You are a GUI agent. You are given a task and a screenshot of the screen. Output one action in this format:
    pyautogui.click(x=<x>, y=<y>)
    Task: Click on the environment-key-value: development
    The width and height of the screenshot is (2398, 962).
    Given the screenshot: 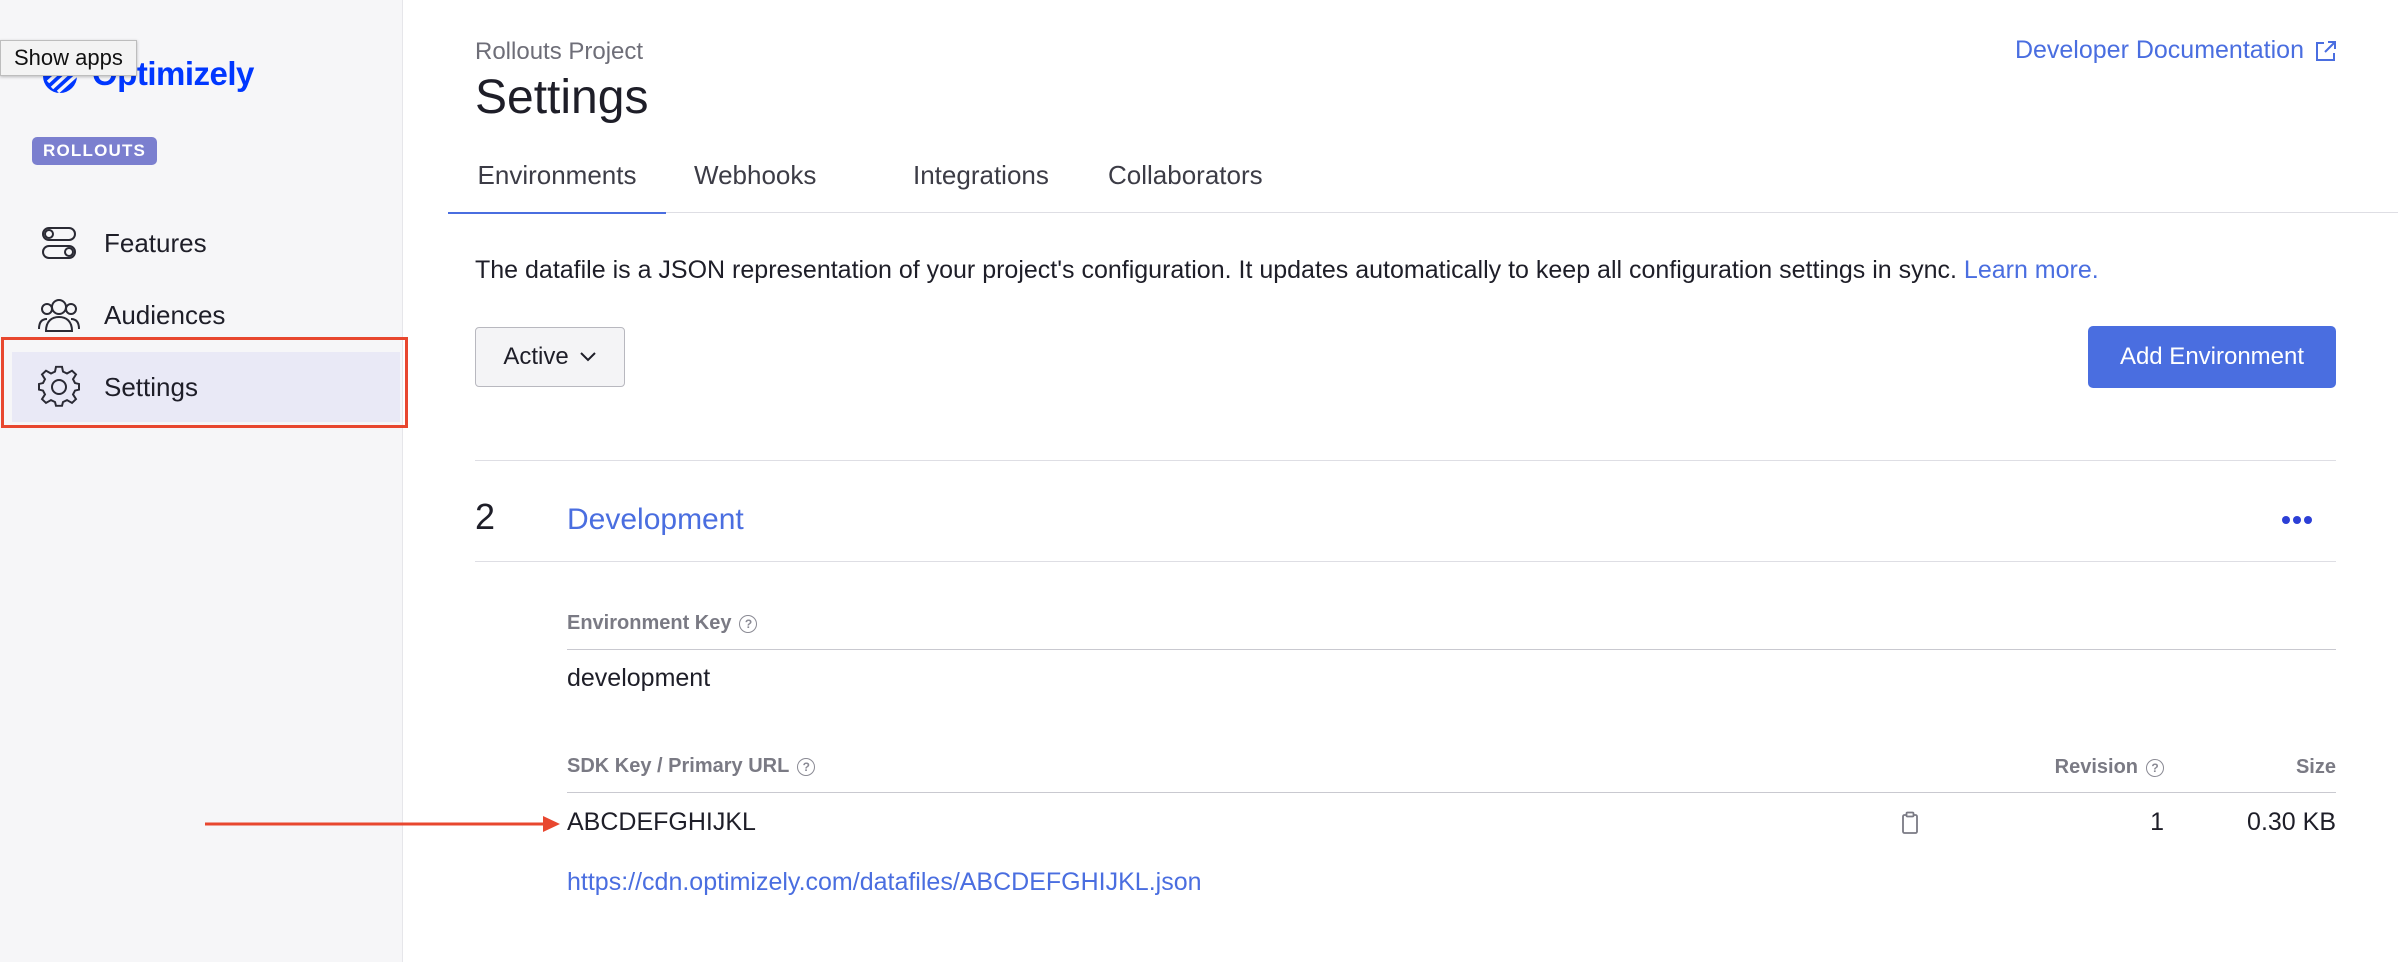 What is the action you would take?
    pyautogui.click(x=639, y=678)
    